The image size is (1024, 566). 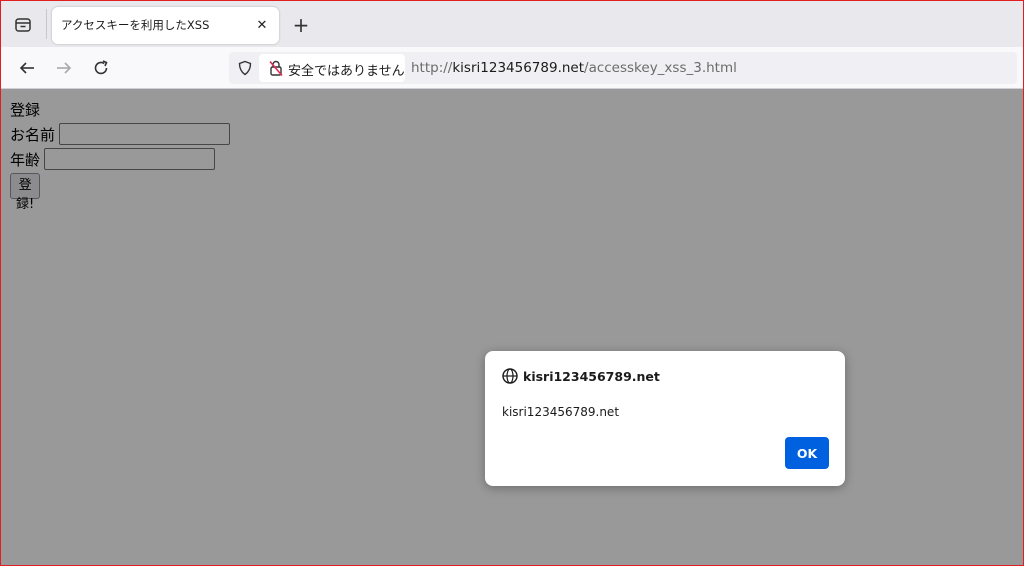 I want to click on reload-icon, so click(x=101, y=67).